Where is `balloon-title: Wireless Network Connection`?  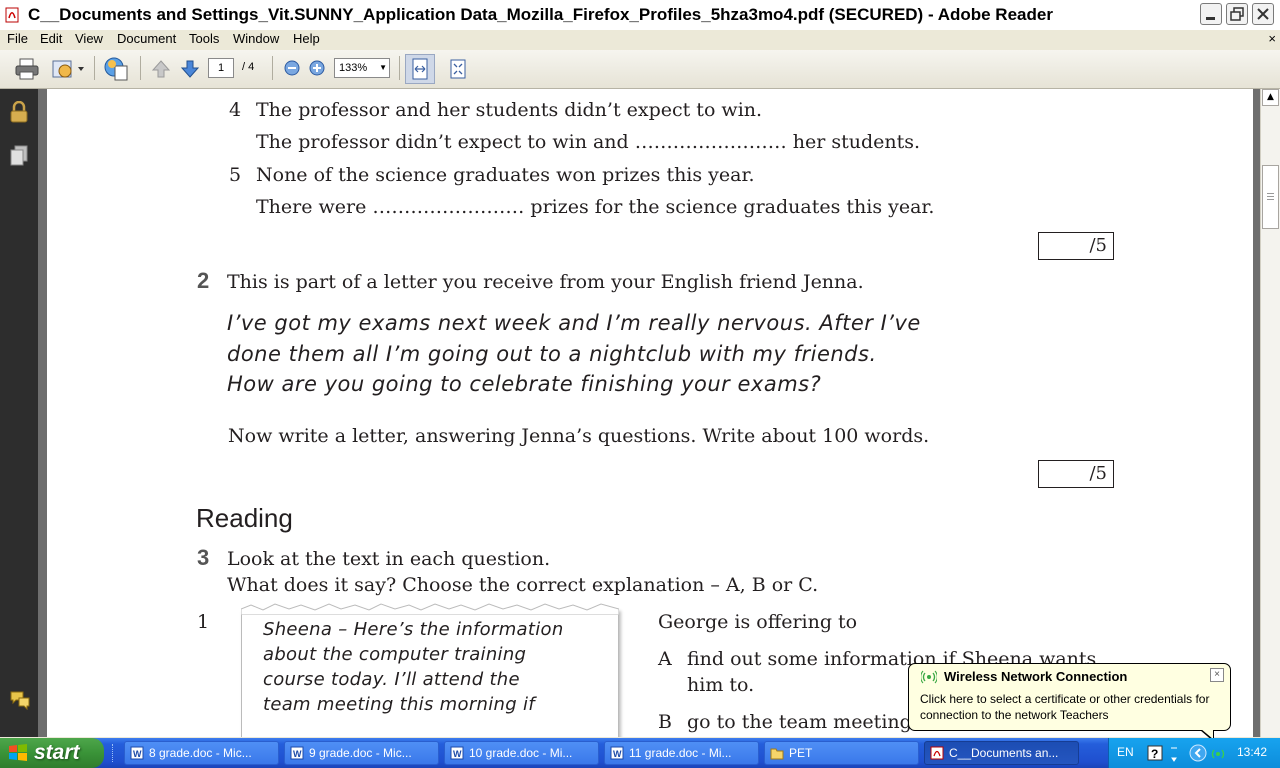
balloon-title: Wireless Network Connection is located at coordinates (1036, 676).